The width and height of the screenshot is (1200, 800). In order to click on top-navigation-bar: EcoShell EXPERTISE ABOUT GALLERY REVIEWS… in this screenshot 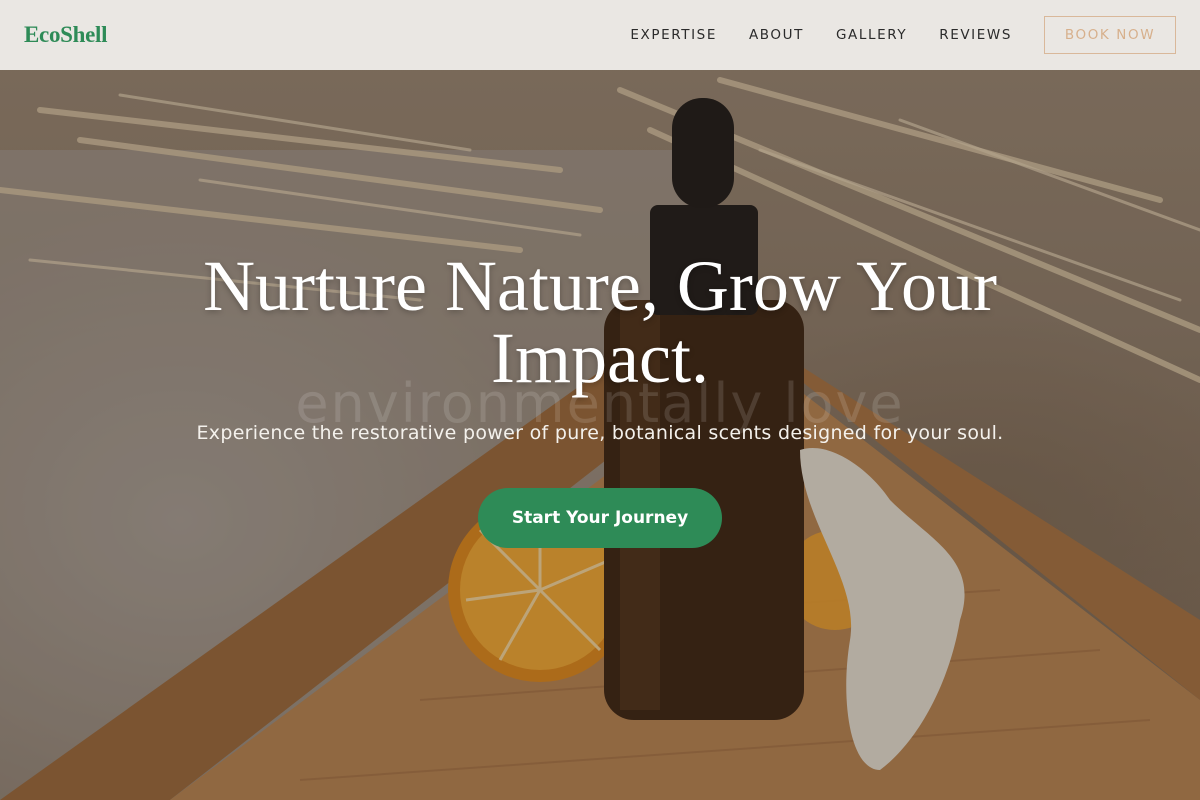, I will do `click(600, 35)`.